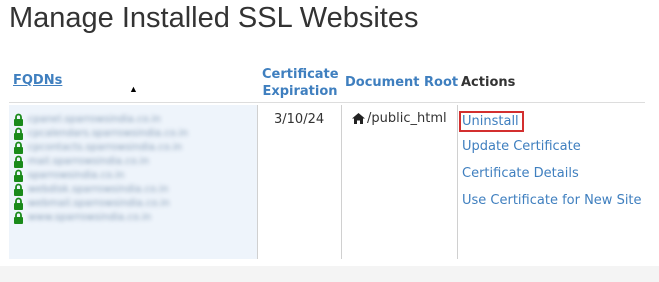 Image resolution: width=659 pixels, height=282 pixels. I want to click on home-icon, so click(358, 118).